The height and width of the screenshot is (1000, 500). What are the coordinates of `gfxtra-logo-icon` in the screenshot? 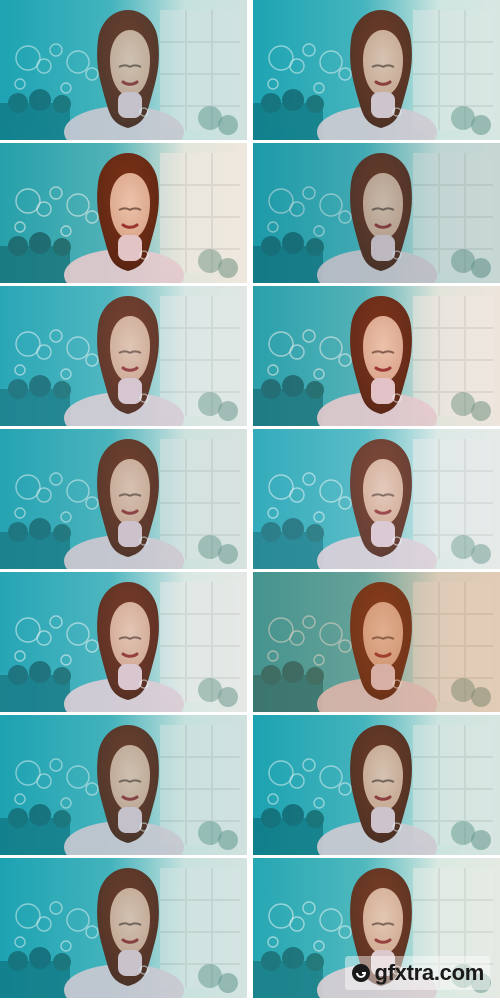 It's located at (360, 973).